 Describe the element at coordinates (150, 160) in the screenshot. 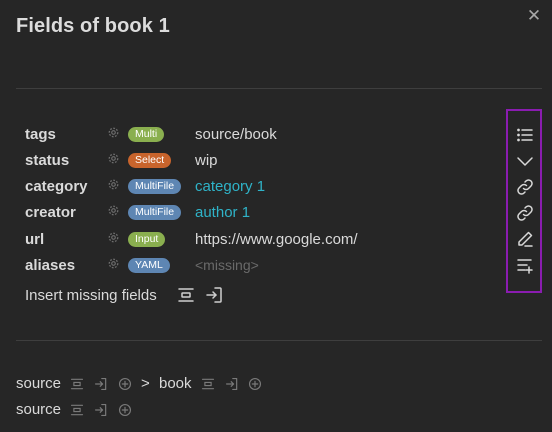

I see `field-type-badge: Select` at that location.